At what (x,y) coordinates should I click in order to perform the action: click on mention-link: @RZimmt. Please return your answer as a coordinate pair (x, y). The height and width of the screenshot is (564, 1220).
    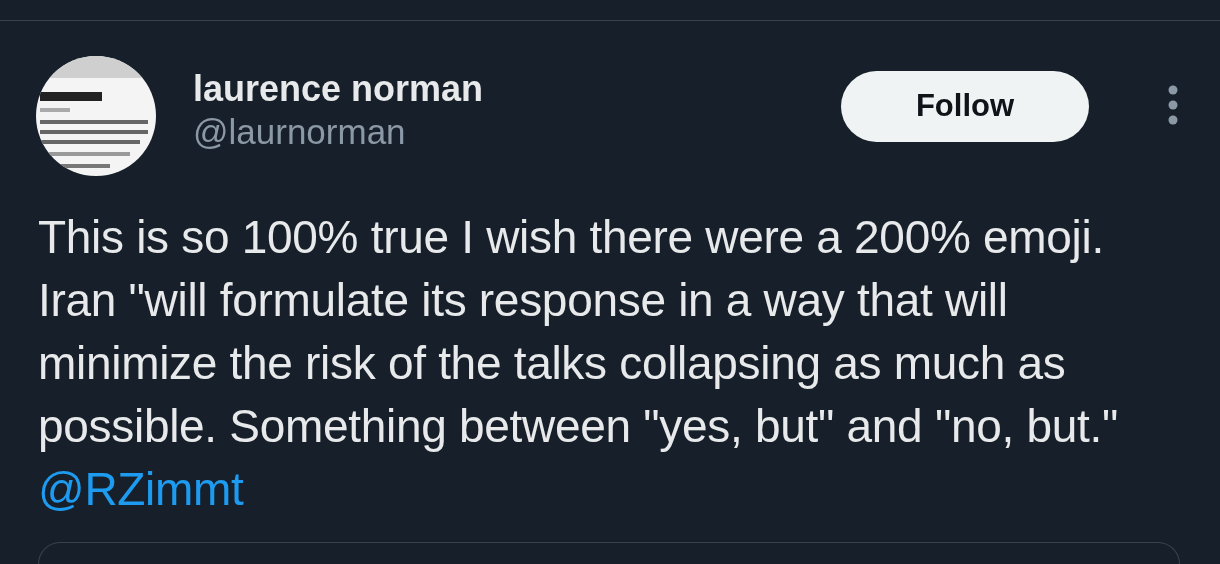
    Looking at the image, I should click on (141, 489).